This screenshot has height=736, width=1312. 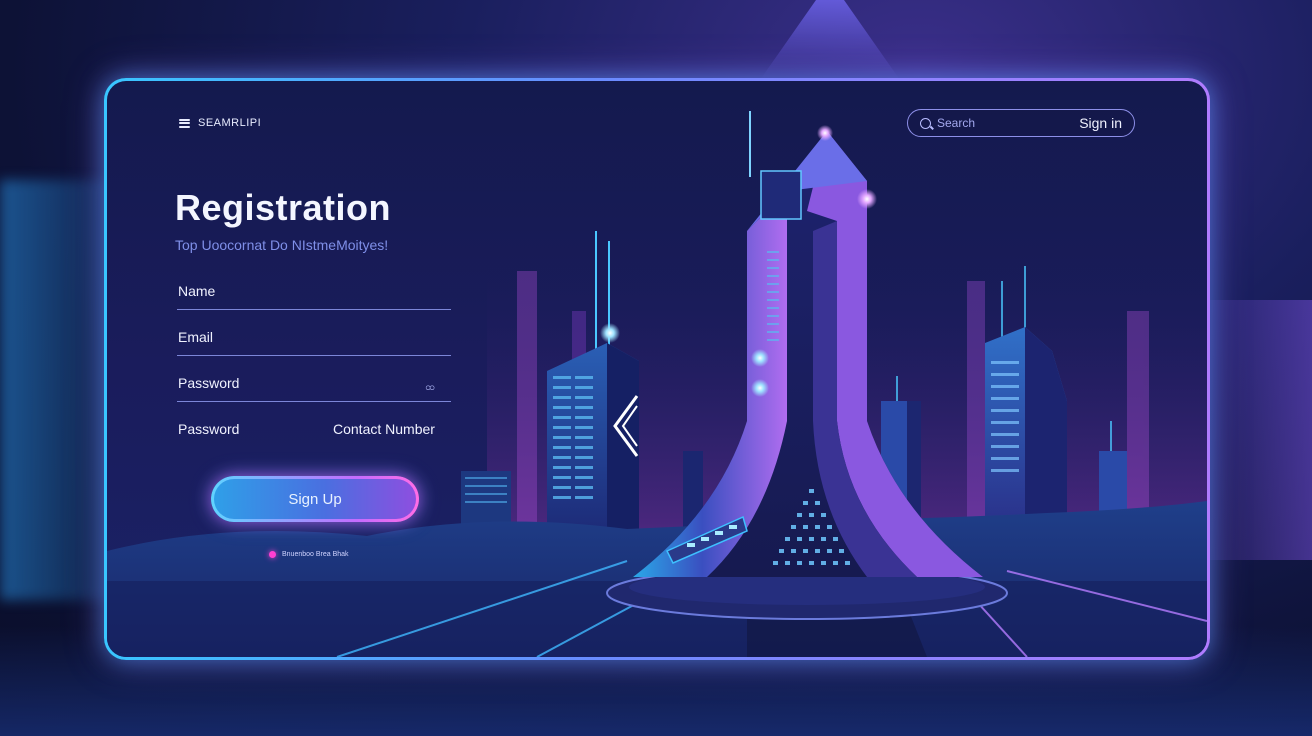 I want to click on email-input, so click(x=316, y=341).